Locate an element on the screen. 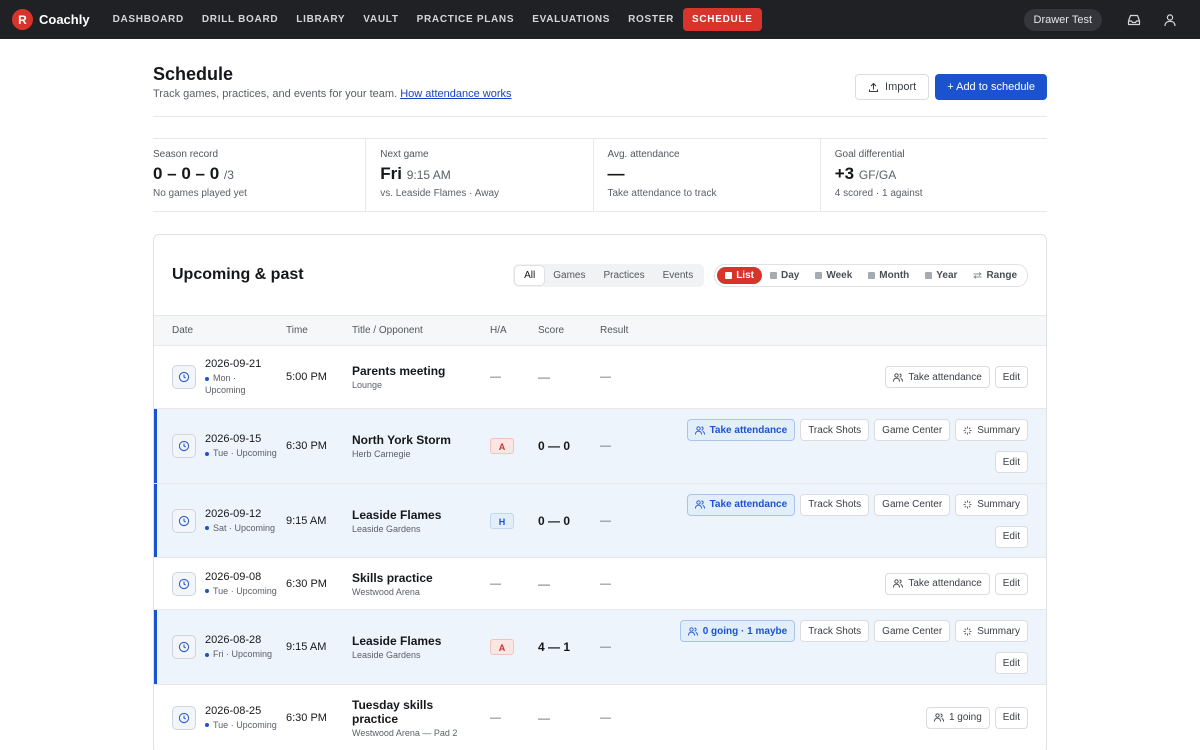 Image resolution: width=1200 pixels, height=750 pixels. view-list: List is located at coordinates (739, 275).